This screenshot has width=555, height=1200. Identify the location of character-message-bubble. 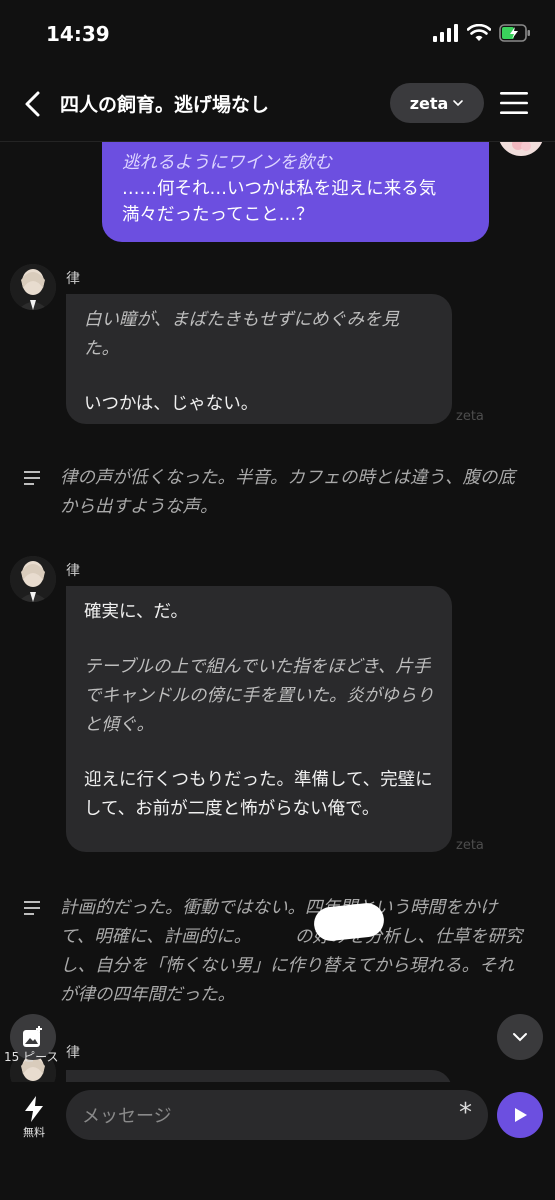
(259, 1076).